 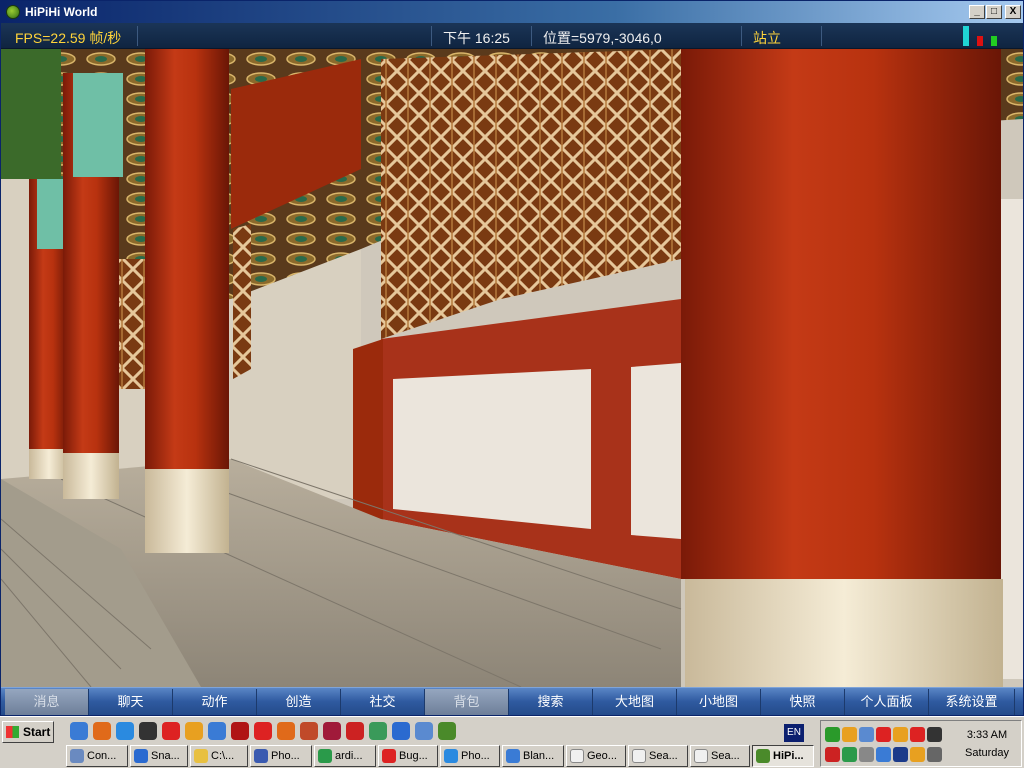 I want to click on game-time: 下午 16:25, so click(x=476, y=38).